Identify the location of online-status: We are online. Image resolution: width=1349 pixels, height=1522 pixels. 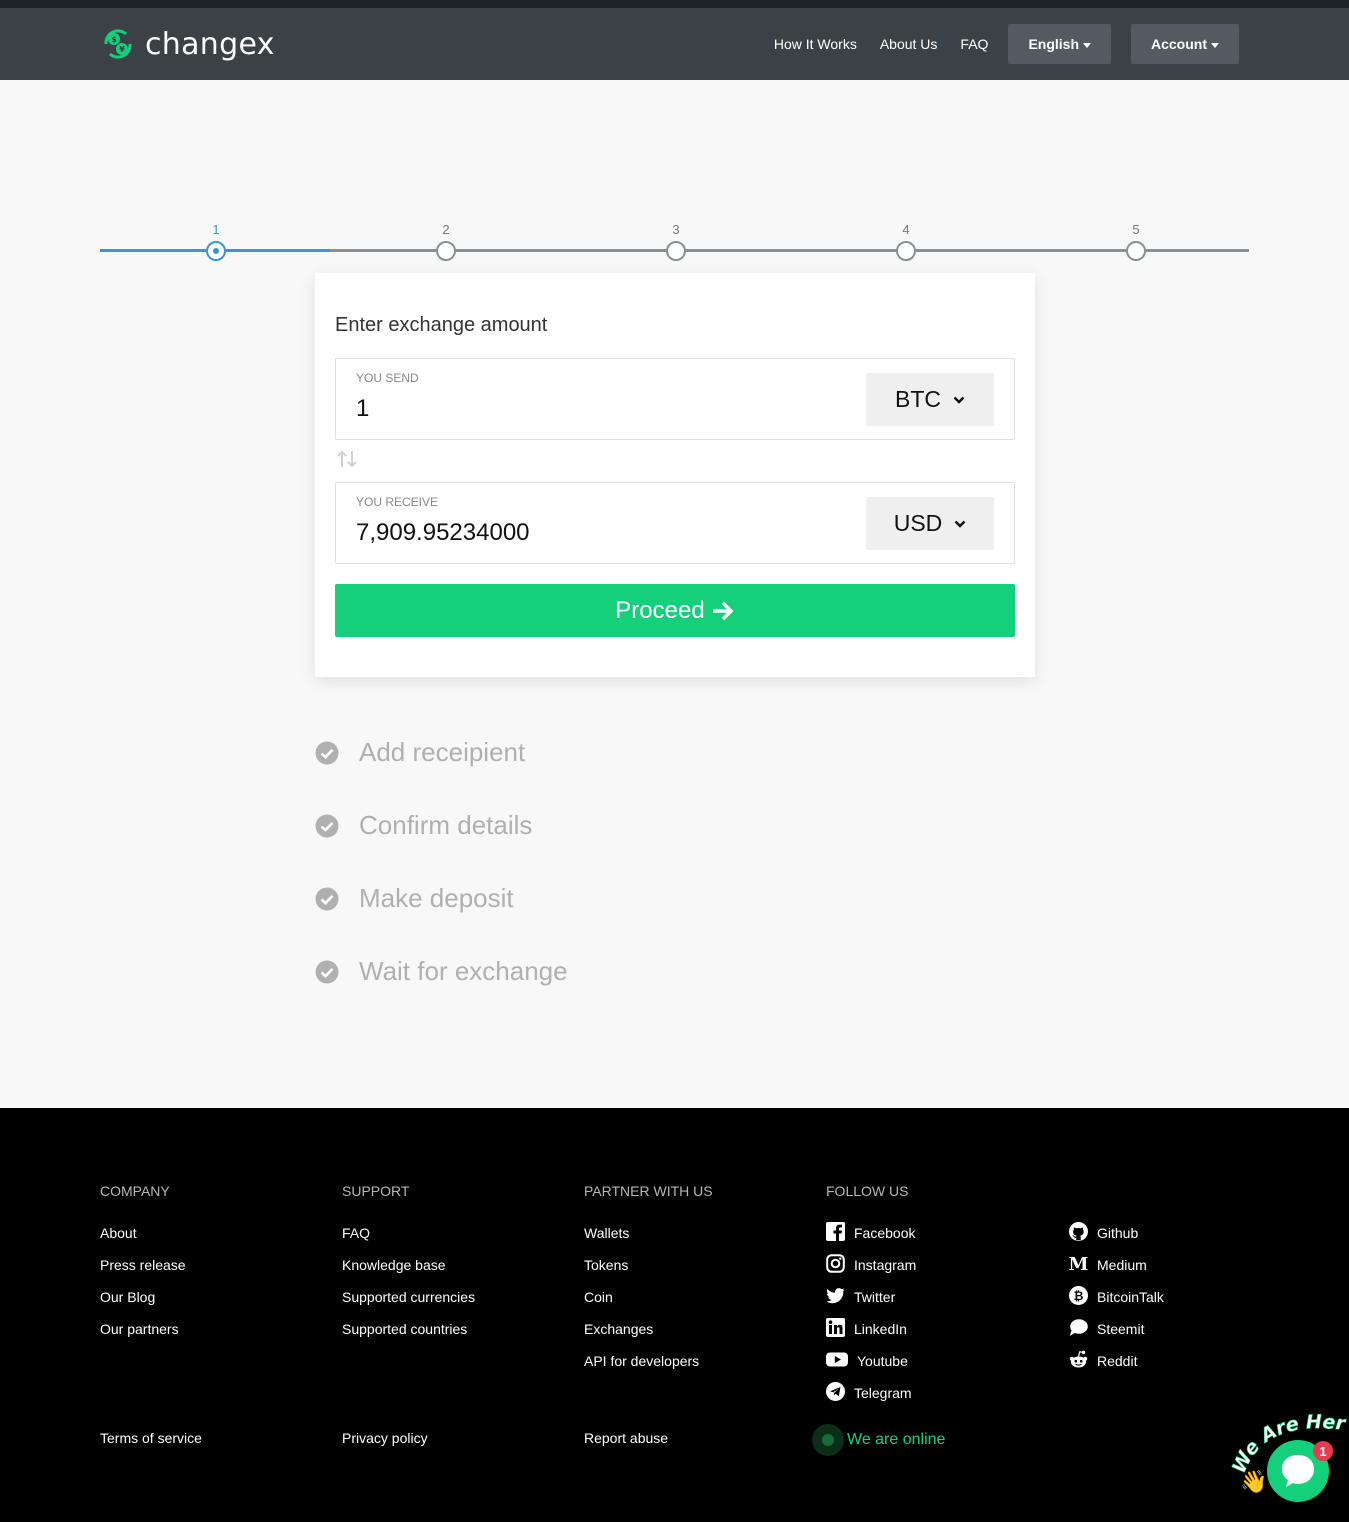
(878, 1440).